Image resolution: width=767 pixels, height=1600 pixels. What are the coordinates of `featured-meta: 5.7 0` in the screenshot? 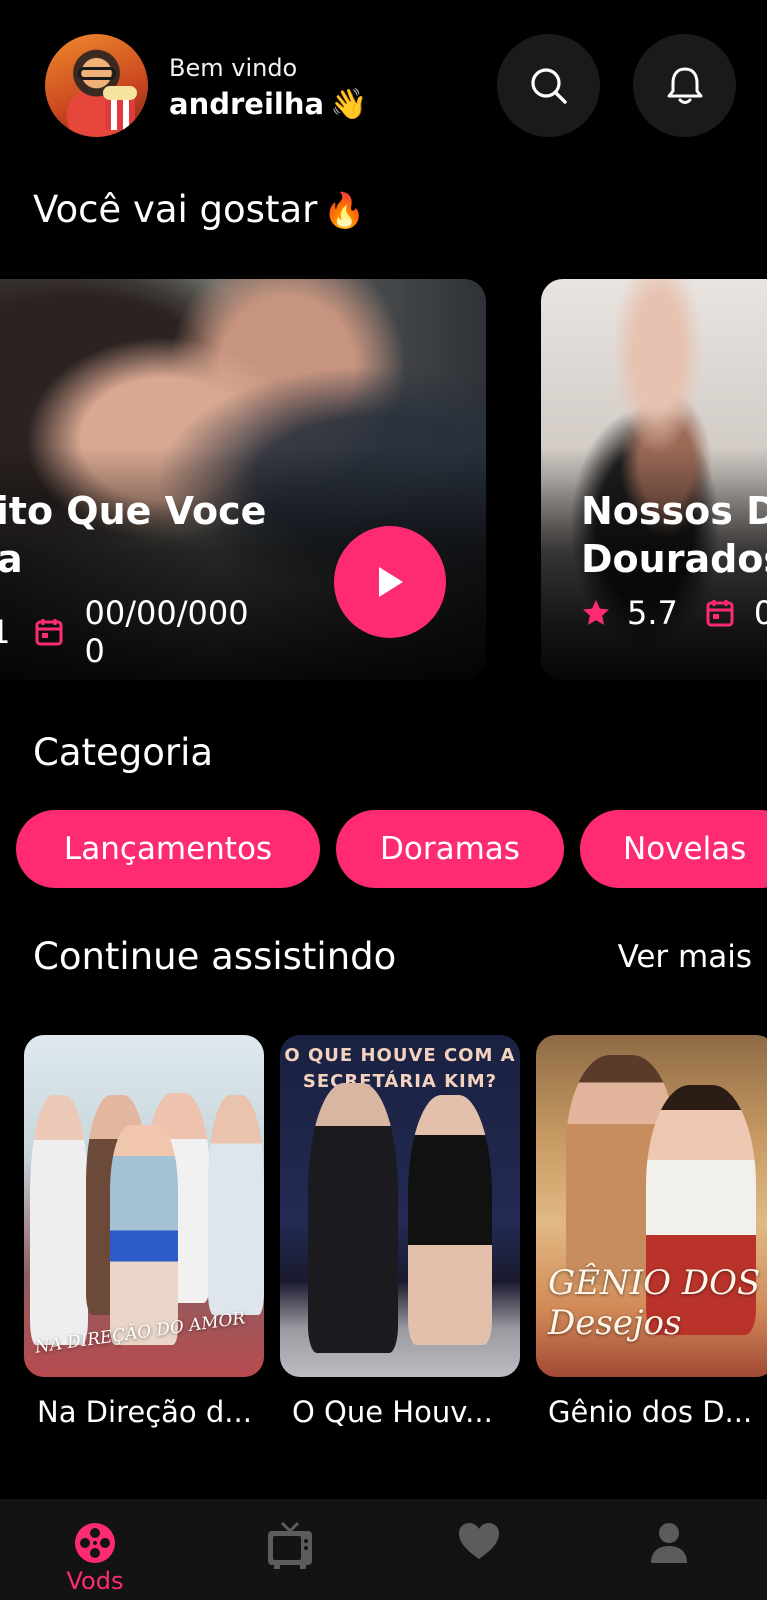 It's located at (674, 613).